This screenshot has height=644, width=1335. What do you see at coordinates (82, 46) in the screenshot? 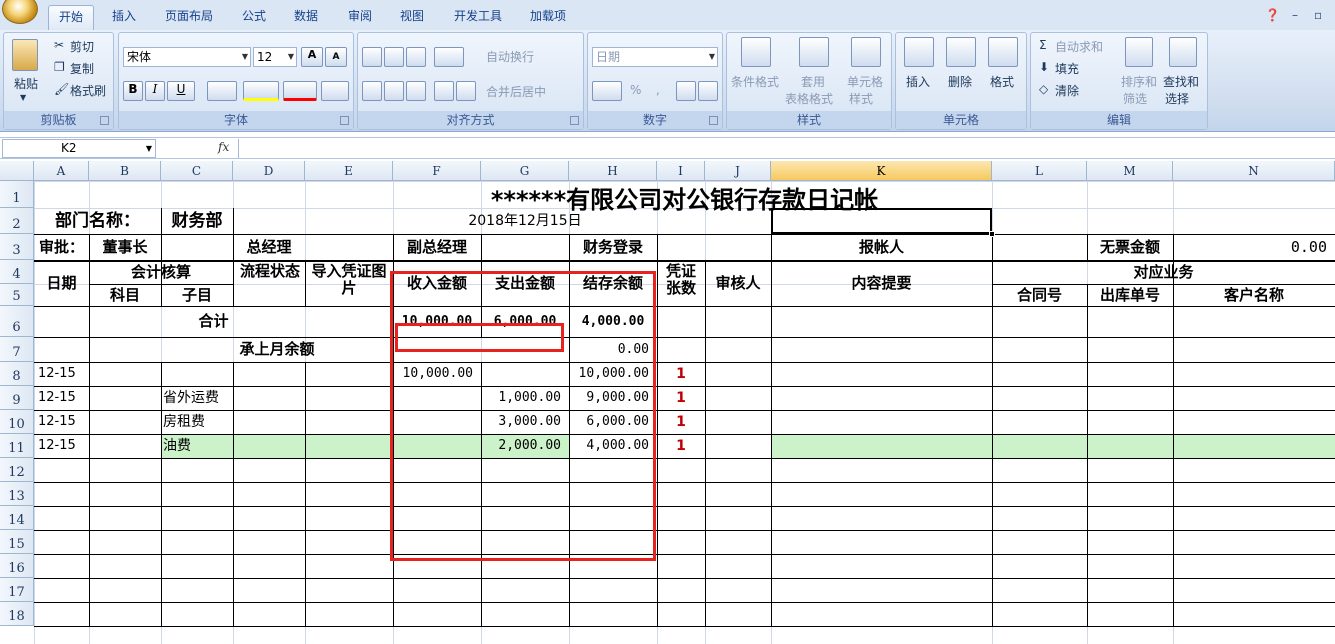
I see `cut-button: 剪切` at bounding box center [82, 46].